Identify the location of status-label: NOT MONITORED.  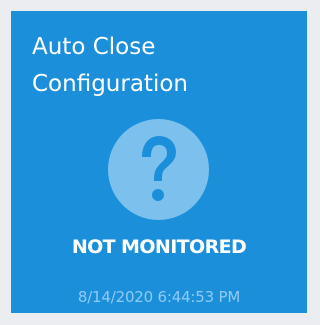
(159, 247).